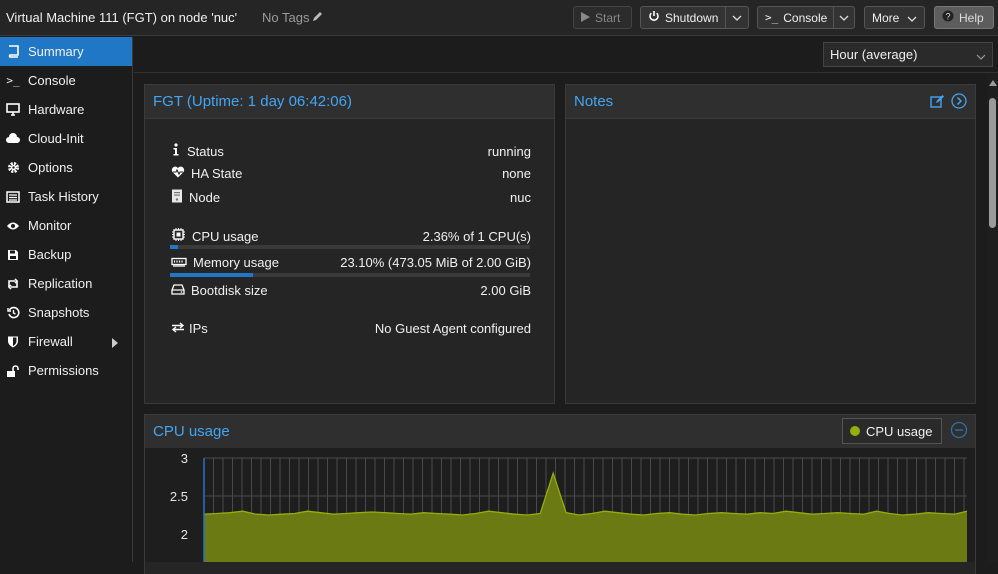  What do you see at coordinates (350, 275) in the screenshot?
I see `memory-usage-bar` at bounding box center [350, 275].